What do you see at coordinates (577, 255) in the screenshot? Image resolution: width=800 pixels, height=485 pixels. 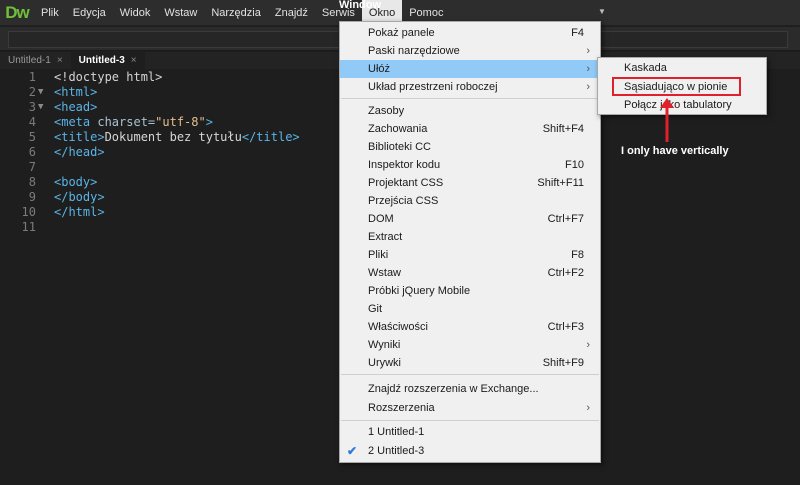 I see `menu-item-shortcut: F8` at bounding box center [577, 255].